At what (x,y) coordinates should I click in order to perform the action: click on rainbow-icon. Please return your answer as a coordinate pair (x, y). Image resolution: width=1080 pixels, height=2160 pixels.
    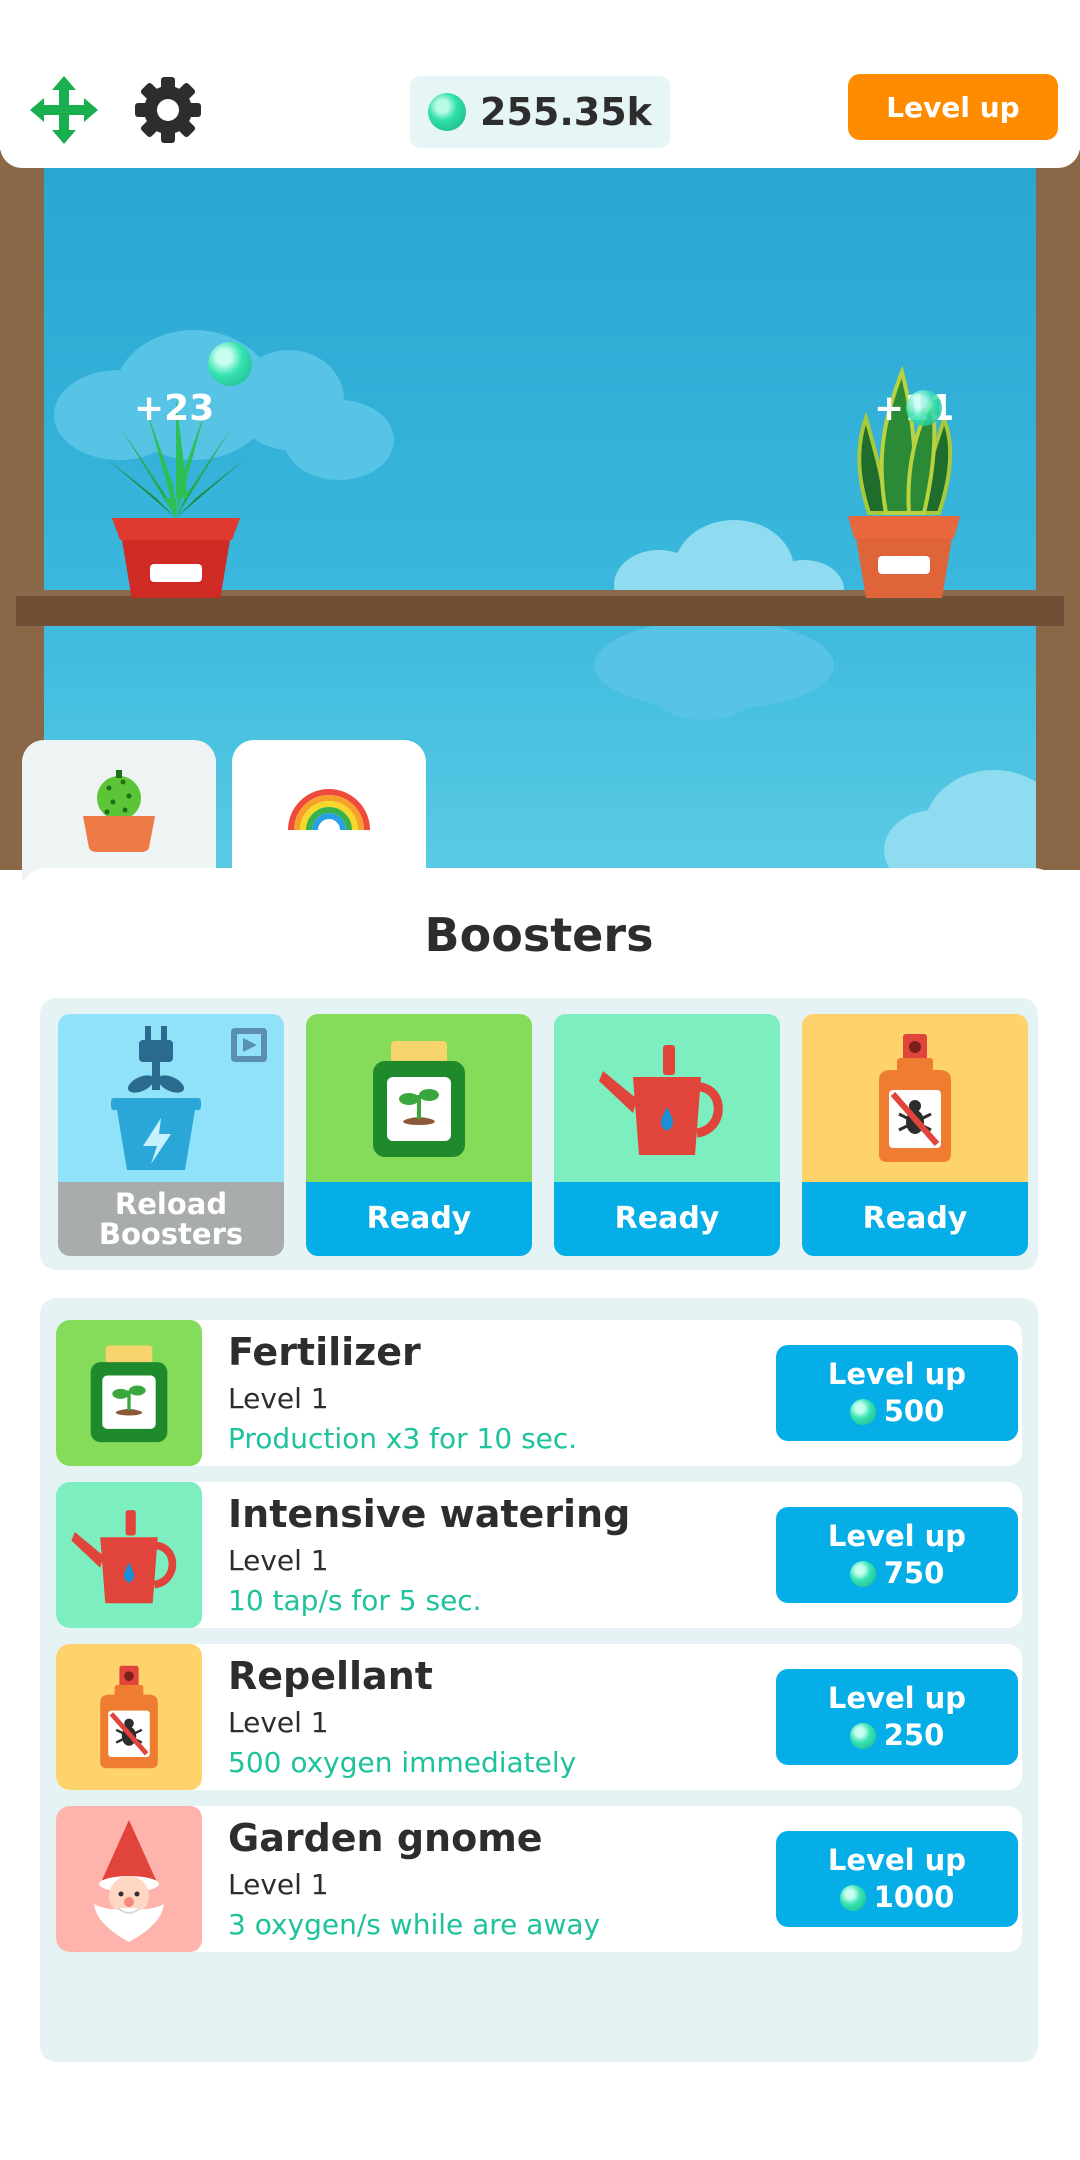
    Looking at the image, I should click on (329, 810).